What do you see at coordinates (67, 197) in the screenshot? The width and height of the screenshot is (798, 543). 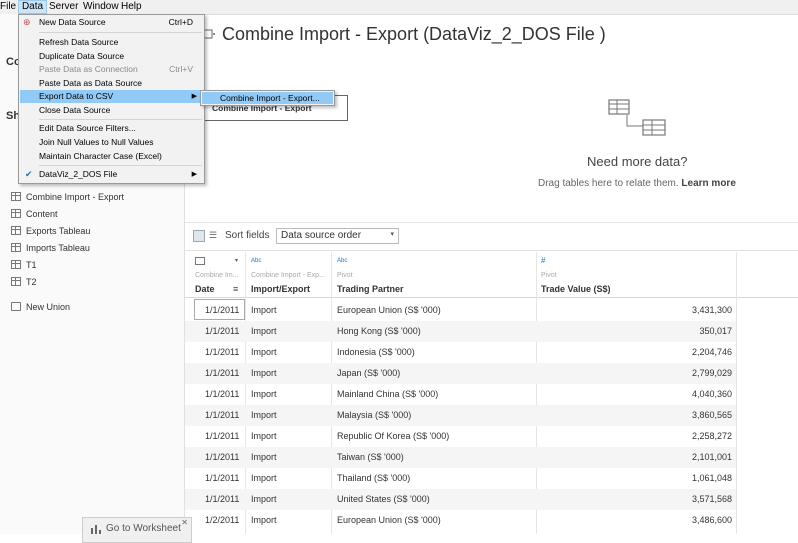 I see `table-item-combine: Combine Import - Export` at bounding box center [67, 197].